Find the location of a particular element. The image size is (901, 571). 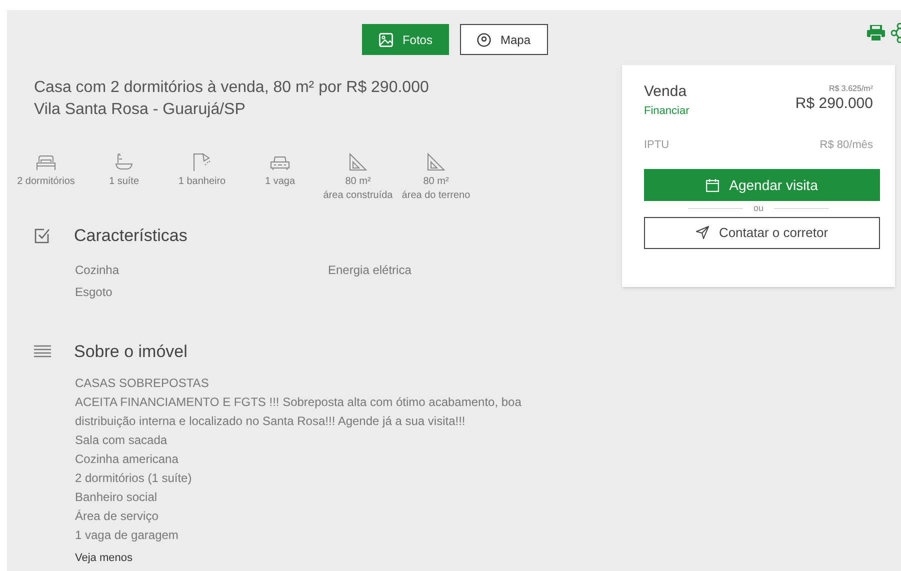

print-icon is located at coordinates (876, 33).